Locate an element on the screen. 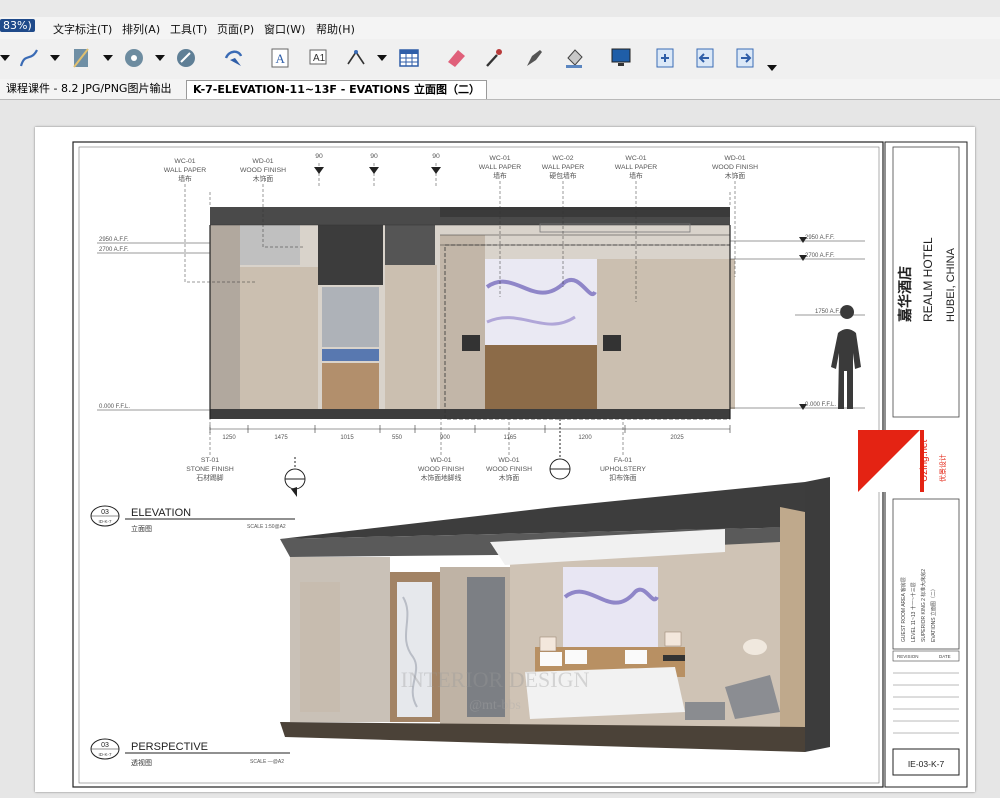 The width and height of the screenshot is (1000, 798). pointer-tool-icon is located at coordinates (233, 58).